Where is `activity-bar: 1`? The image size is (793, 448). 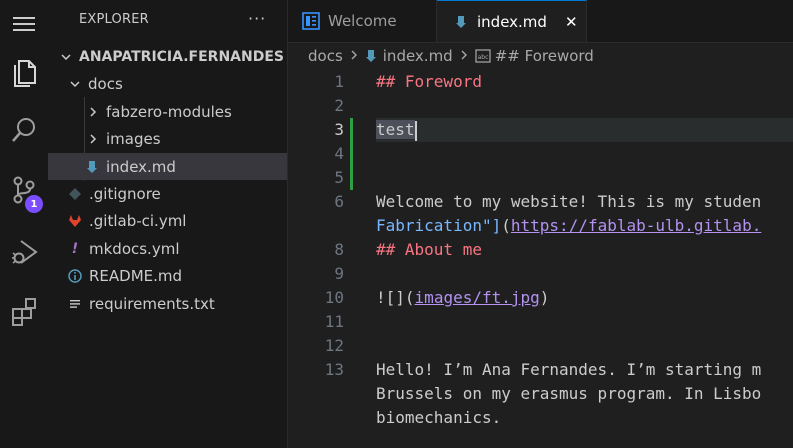
activity-bar: 1 is located at coordinates (24, 224).